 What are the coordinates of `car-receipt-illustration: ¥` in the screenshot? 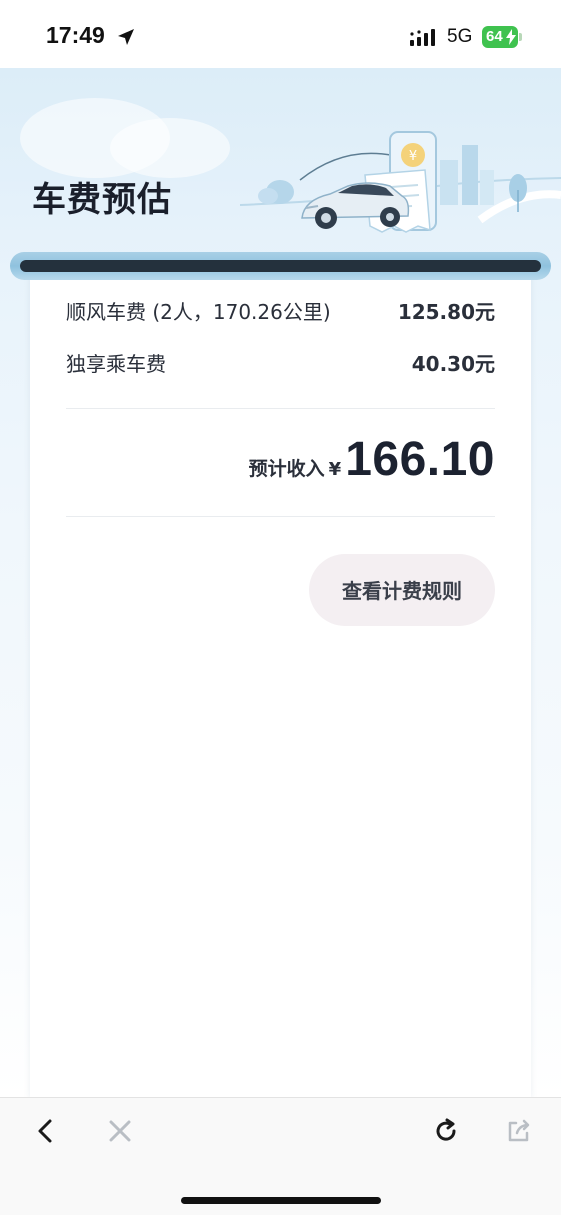 It's located at (400, 182).